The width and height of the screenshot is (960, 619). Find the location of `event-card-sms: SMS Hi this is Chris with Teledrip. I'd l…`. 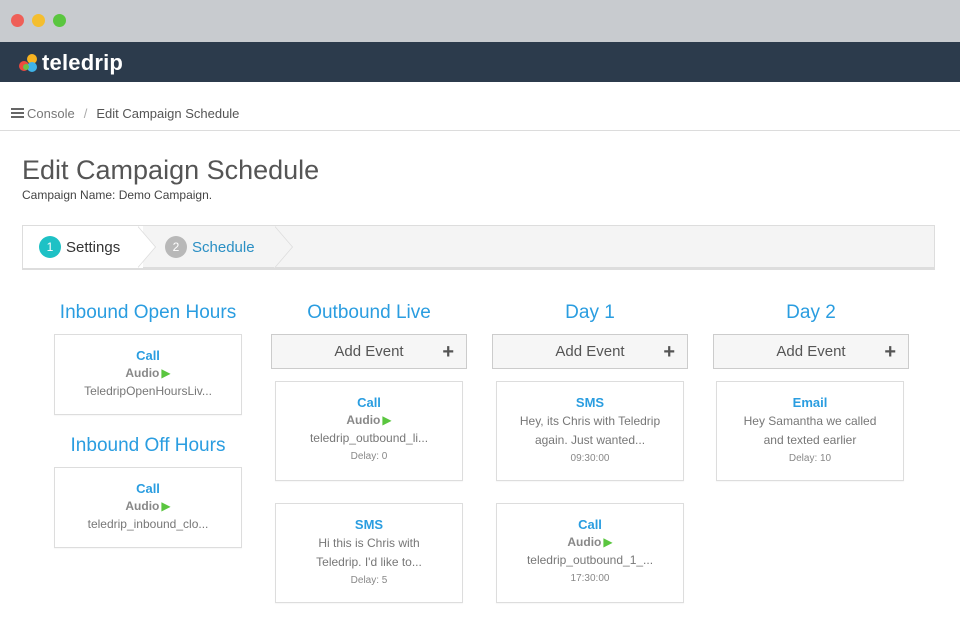

event-card-sms: SMS Hi this is Chris with Teledrip. I'd l… is located at coordinates (369, 553).